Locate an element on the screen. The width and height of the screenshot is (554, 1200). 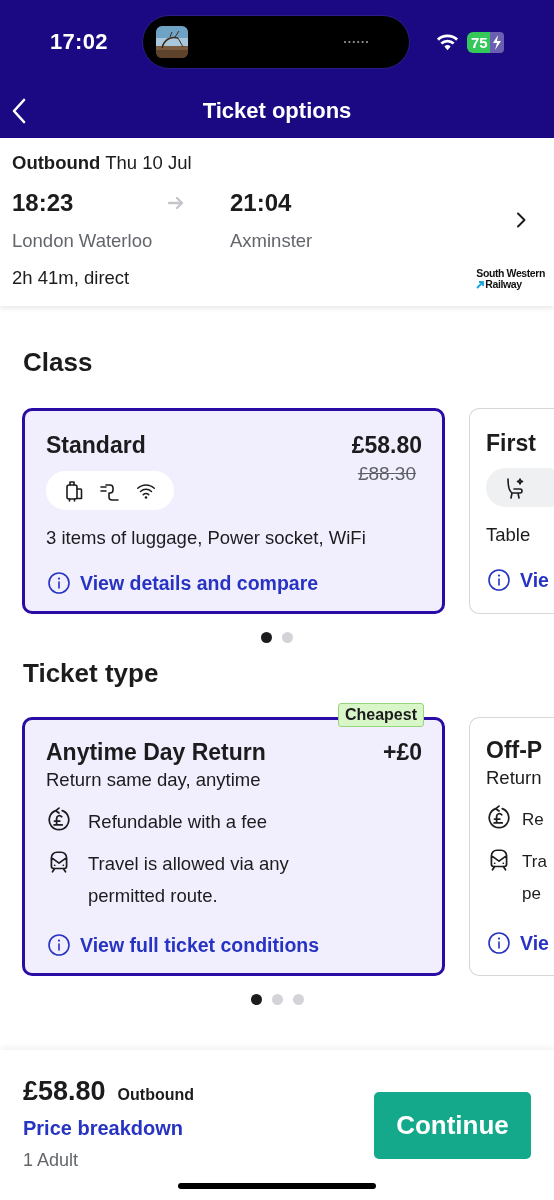
ticket-name: Off-P is located at coordinates (514, 750).